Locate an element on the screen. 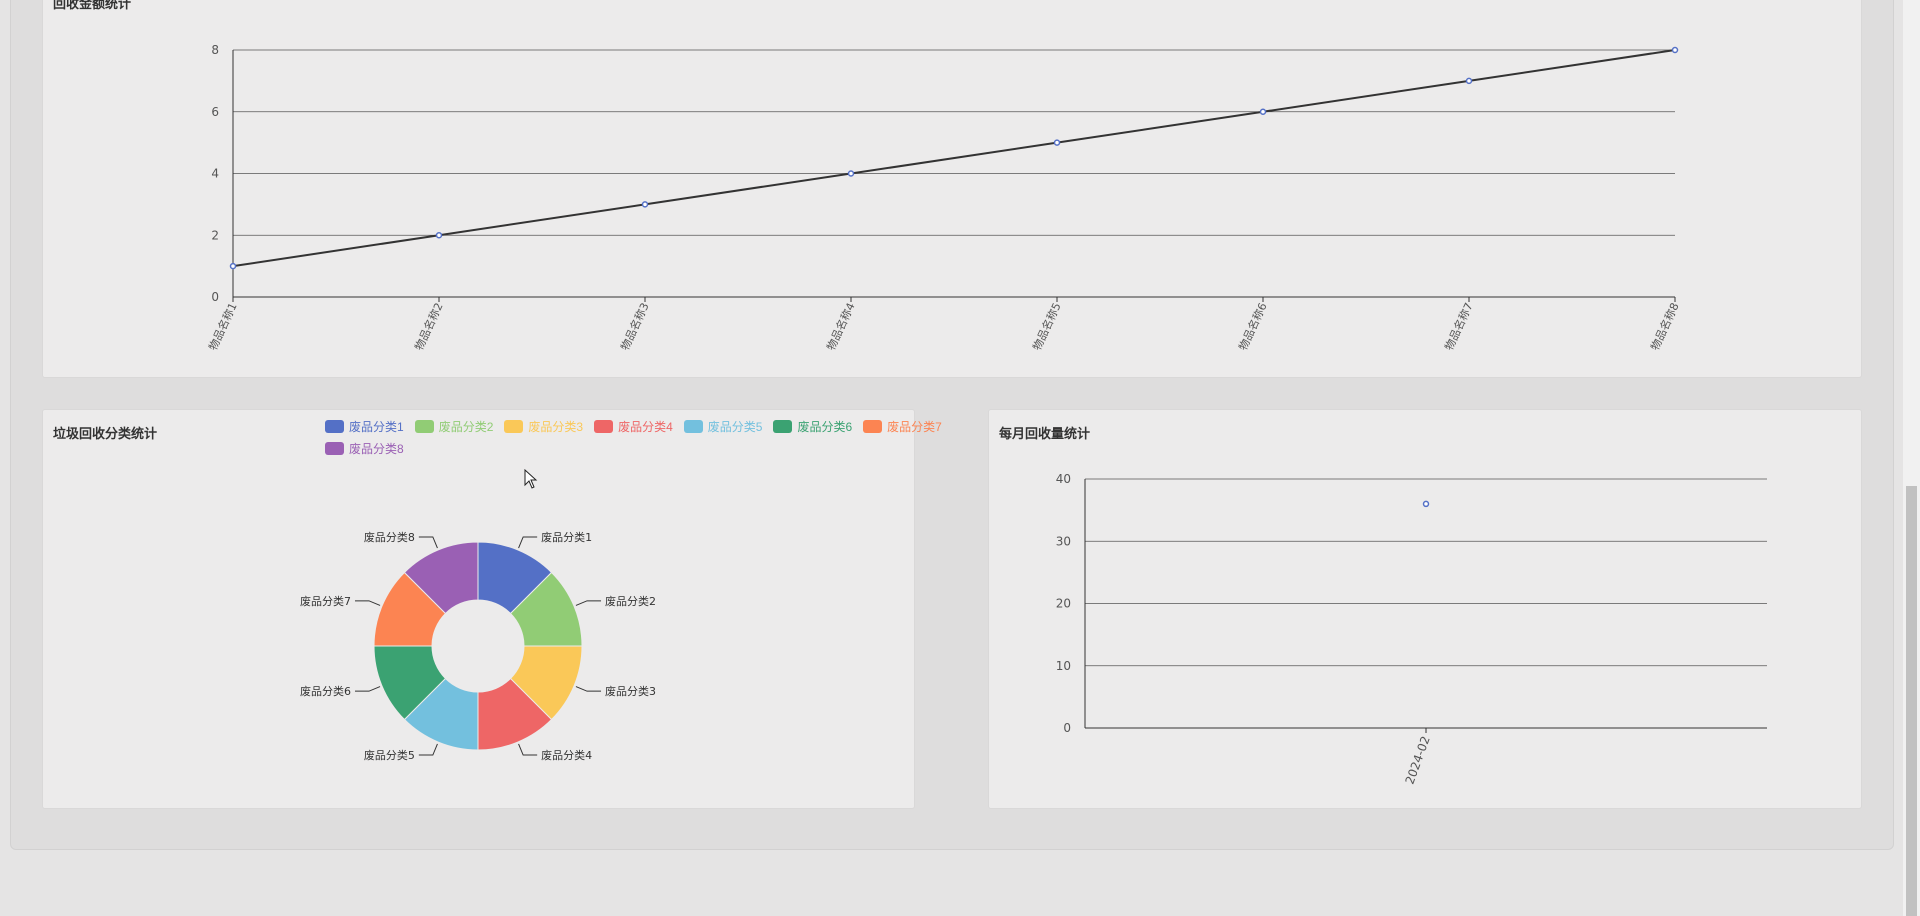 The height and width of the screenshot is (916, 1920). y-tick-label: 40 is located at coordinates (1063, 479).